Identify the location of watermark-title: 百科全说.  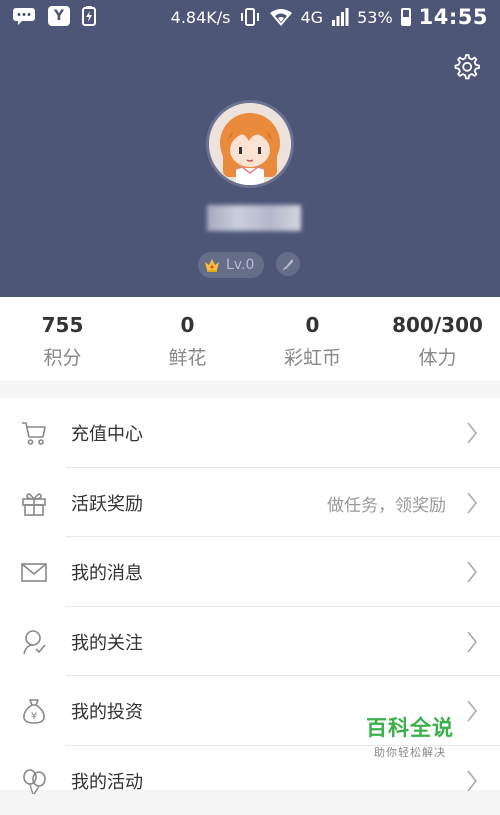
(410, 727).